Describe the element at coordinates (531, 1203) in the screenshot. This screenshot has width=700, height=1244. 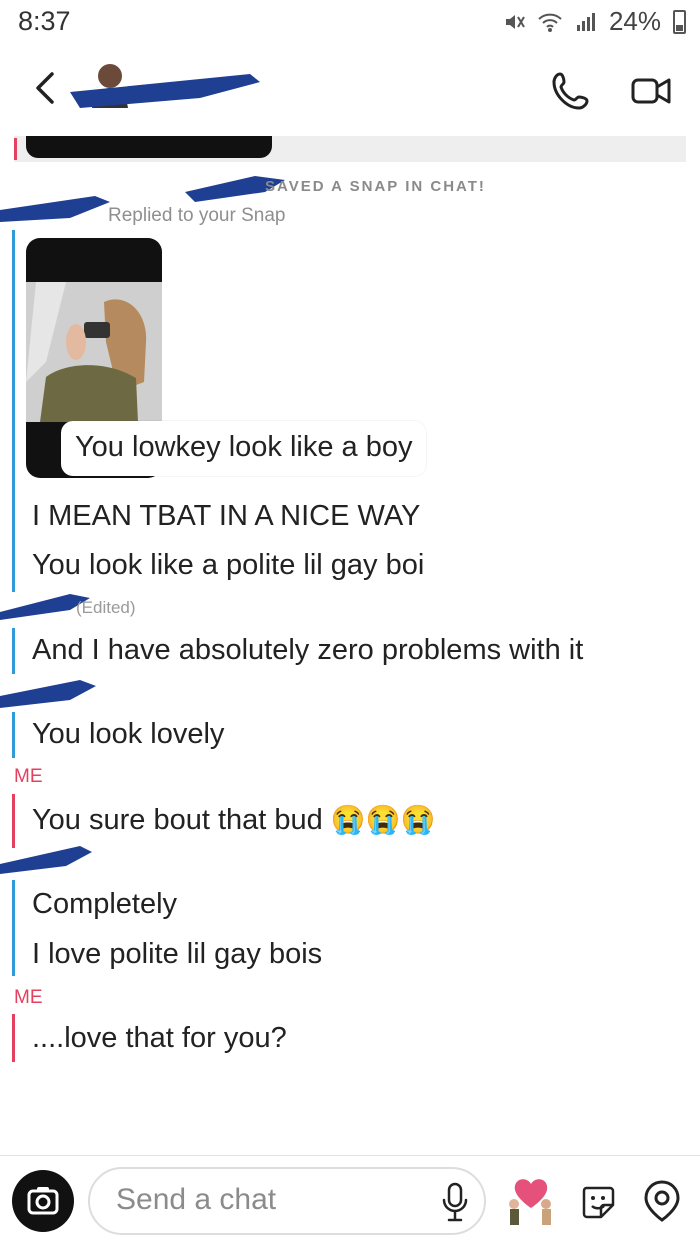
I see `bitmoji-icon` at that location.